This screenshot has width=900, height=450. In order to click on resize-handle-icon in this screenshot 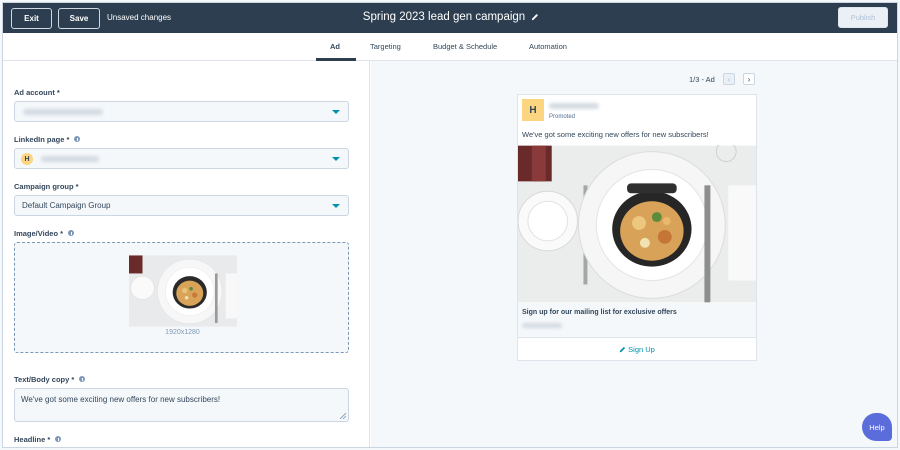, I will do `click(343, 416)`.